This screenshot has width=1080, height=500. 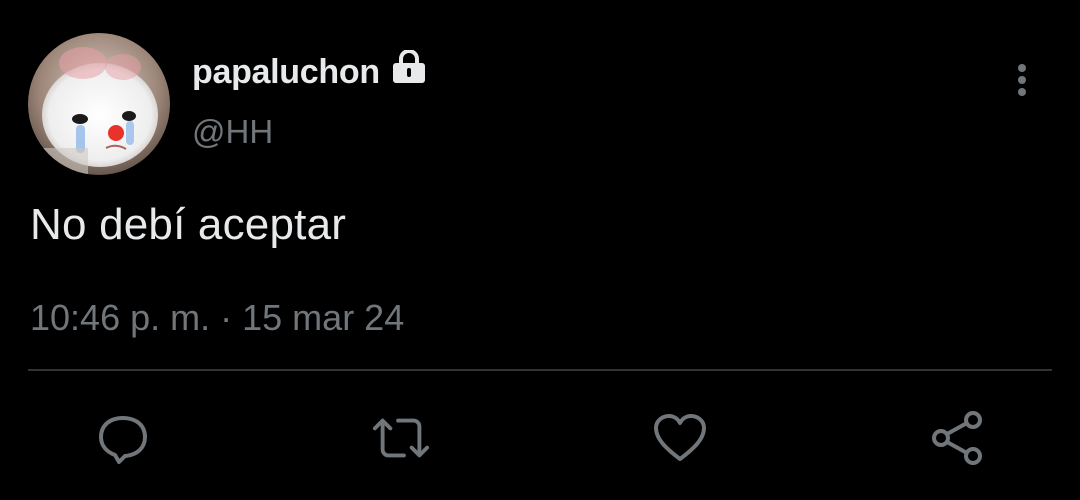 I want to click on like-button, so click(x=680, y=438).